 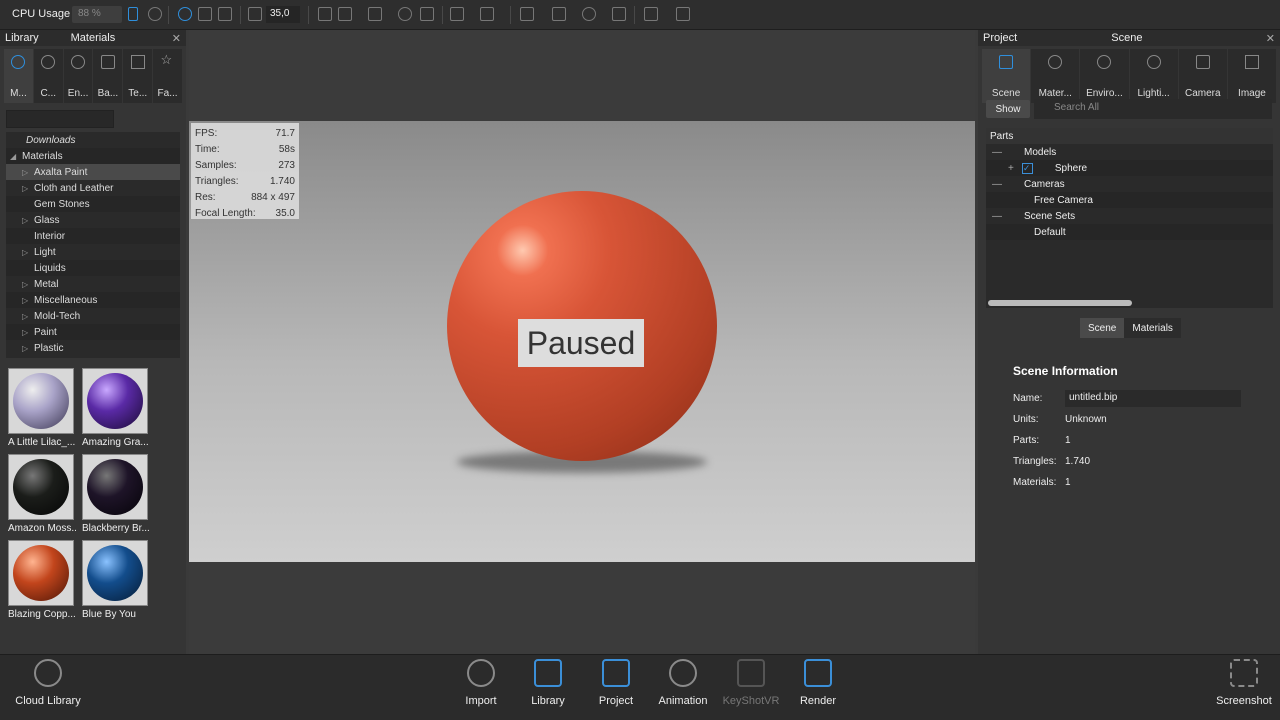 I want to click on subtab-materials: Materials, so click(x=1152, y=328).